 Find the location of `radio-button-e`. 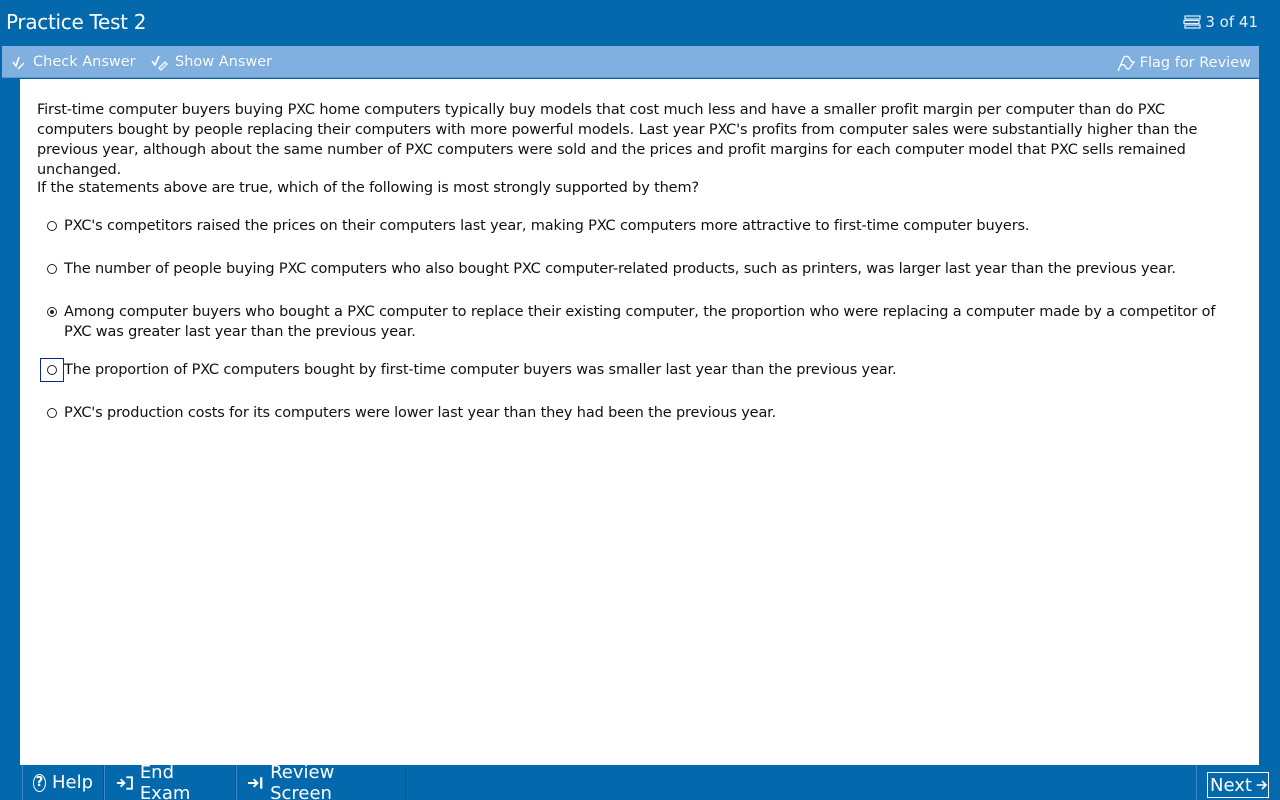

radio-button-e is located at coordinates (52, 413).